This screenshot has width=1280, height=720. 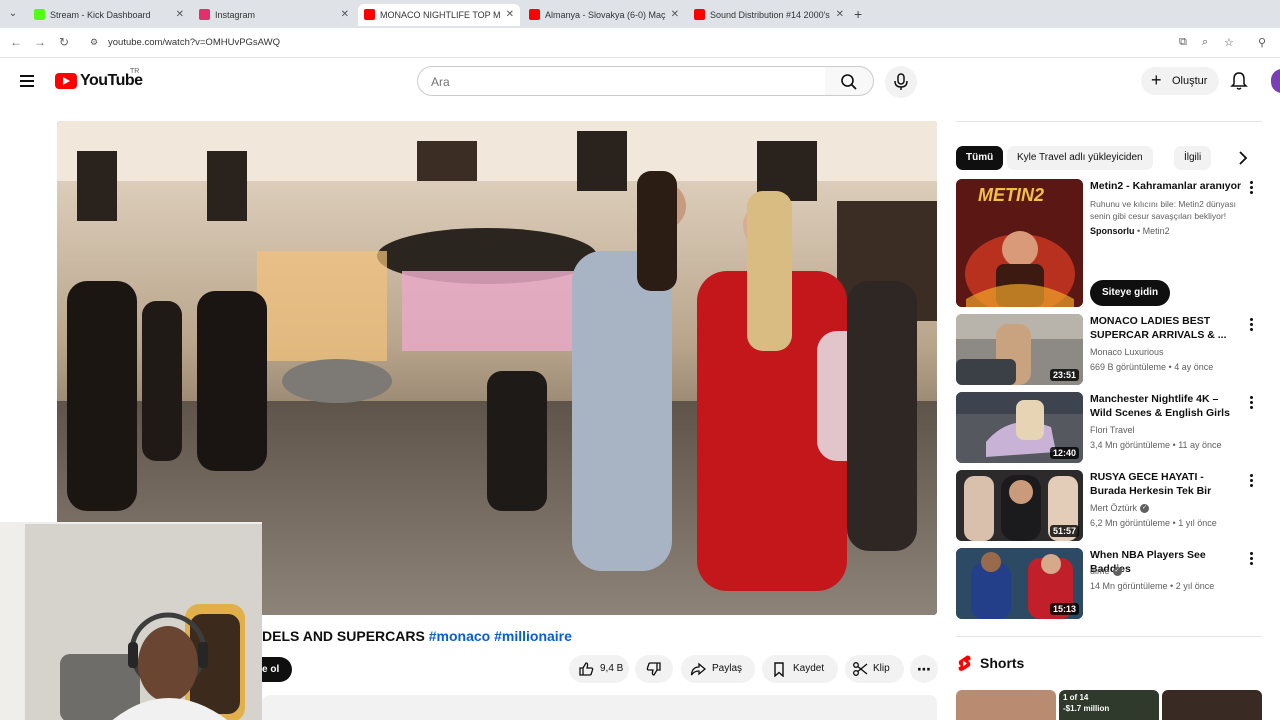 I want to click on save-button: Kaydet, so click(x=800, y=669).